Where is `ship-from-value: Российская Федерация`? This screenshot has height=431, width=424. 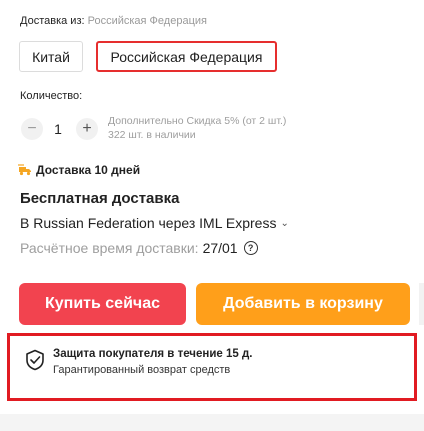
ship-from-value: Российская Федерация is located at coordinates (147, 21).